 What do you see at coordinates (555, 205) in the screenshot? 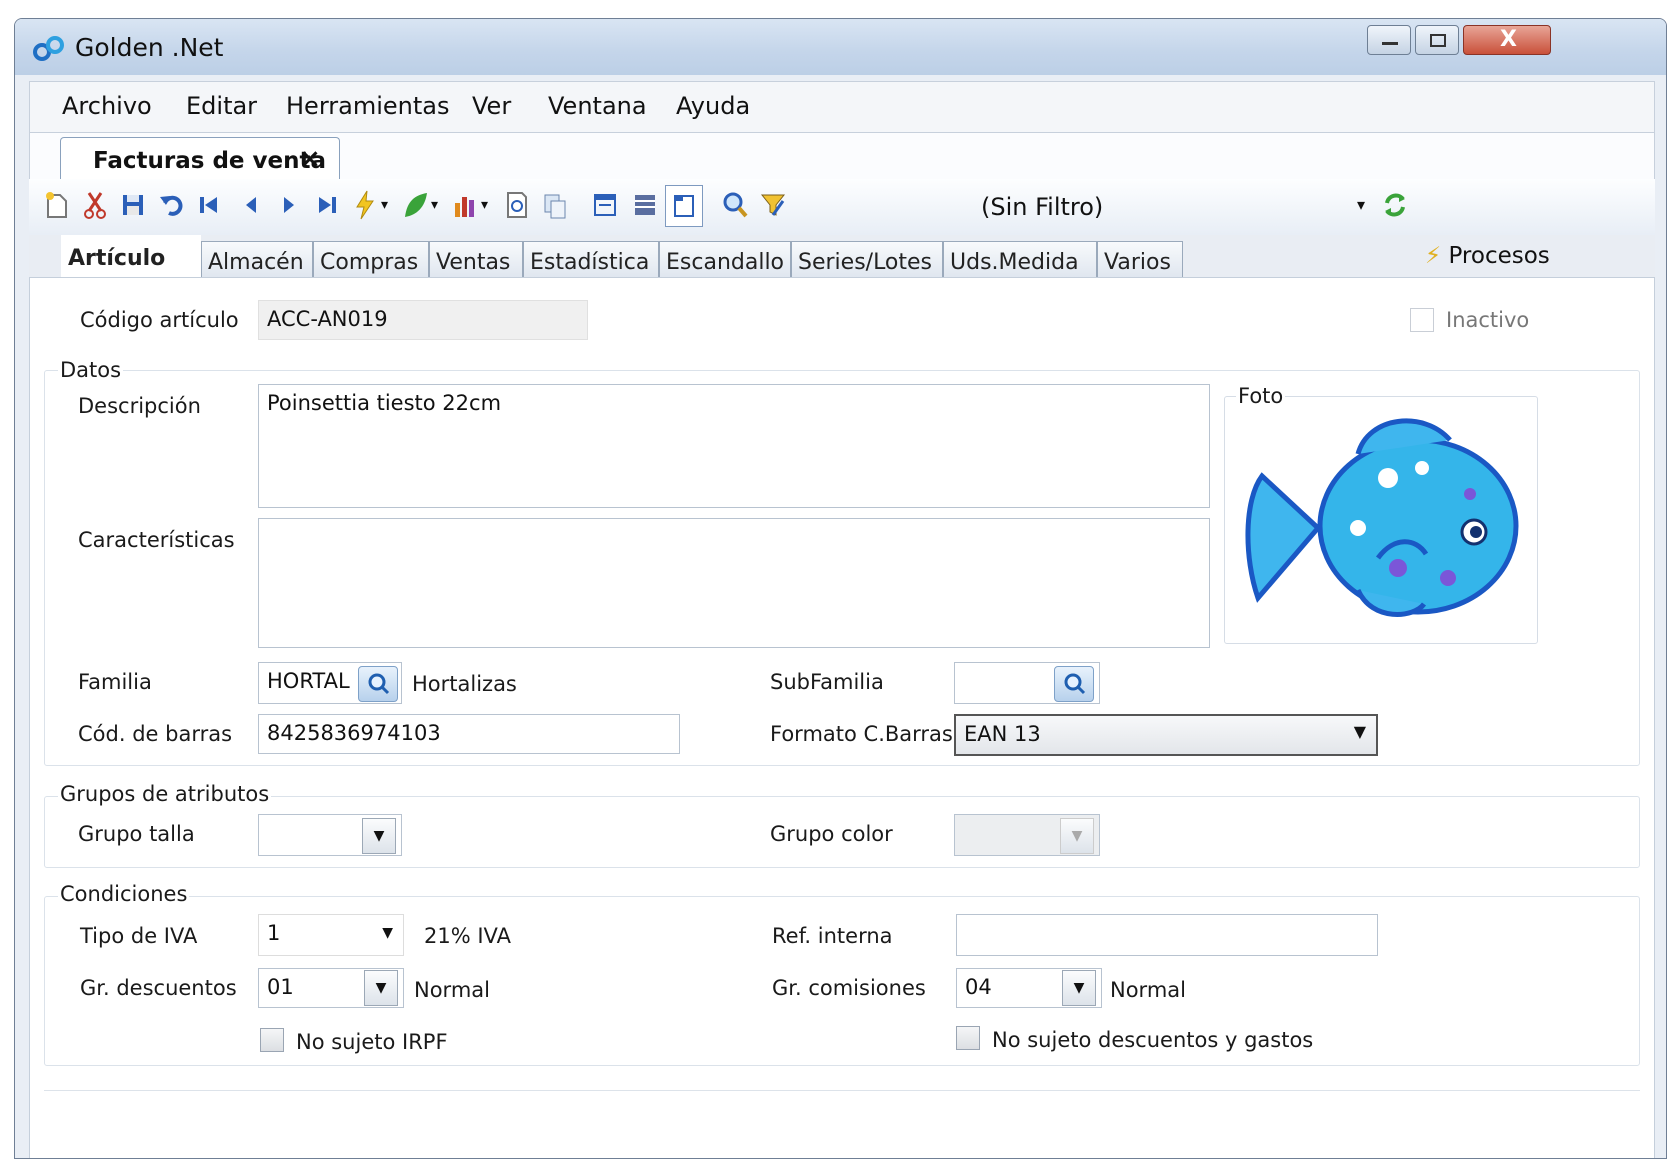
I see `copy-icon` at bounding box center [555, 205].